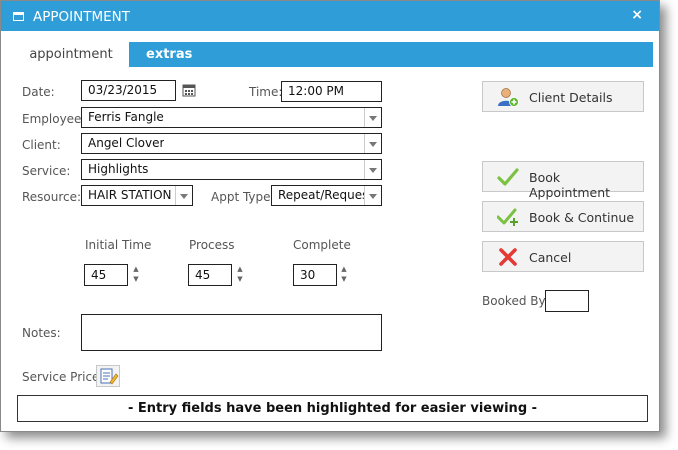 Image resolution: width=678 pixels, height=450 pixels. Describe the element at coordinates (46, 171) in the screenshot. I see `service-label: Service:` at that location.